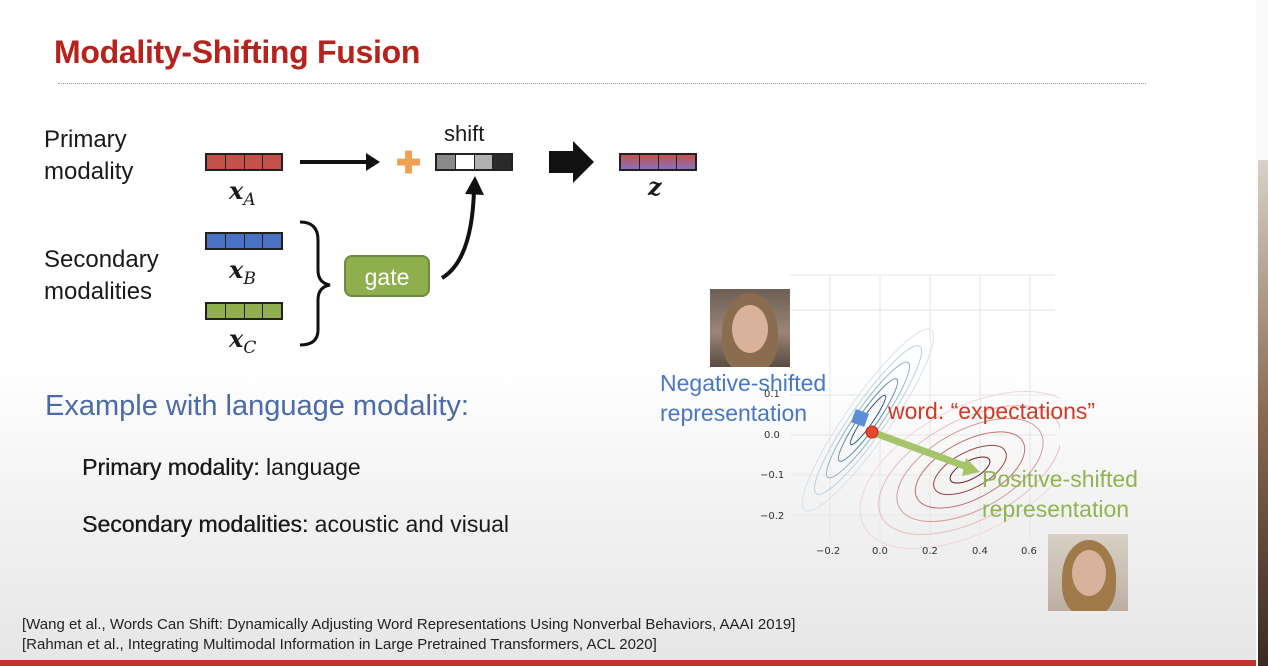 The width and height of the screenshot is (1268, 666). Describe the element at coordinates (880, 551) in the screenshot. I see `x-tick-2: 0.0` at that location.